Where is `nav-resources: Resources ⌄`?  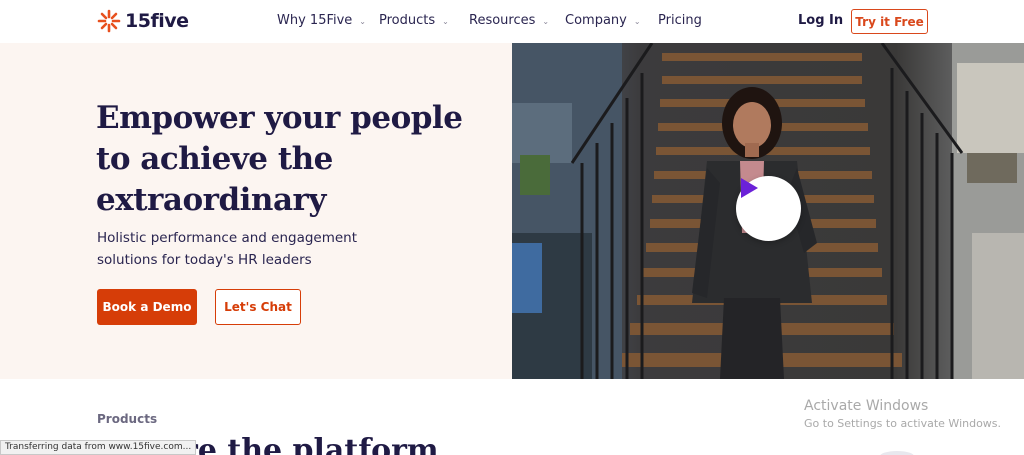 nav-resources: Resources ⌄ is located at coordinates (509, 20).